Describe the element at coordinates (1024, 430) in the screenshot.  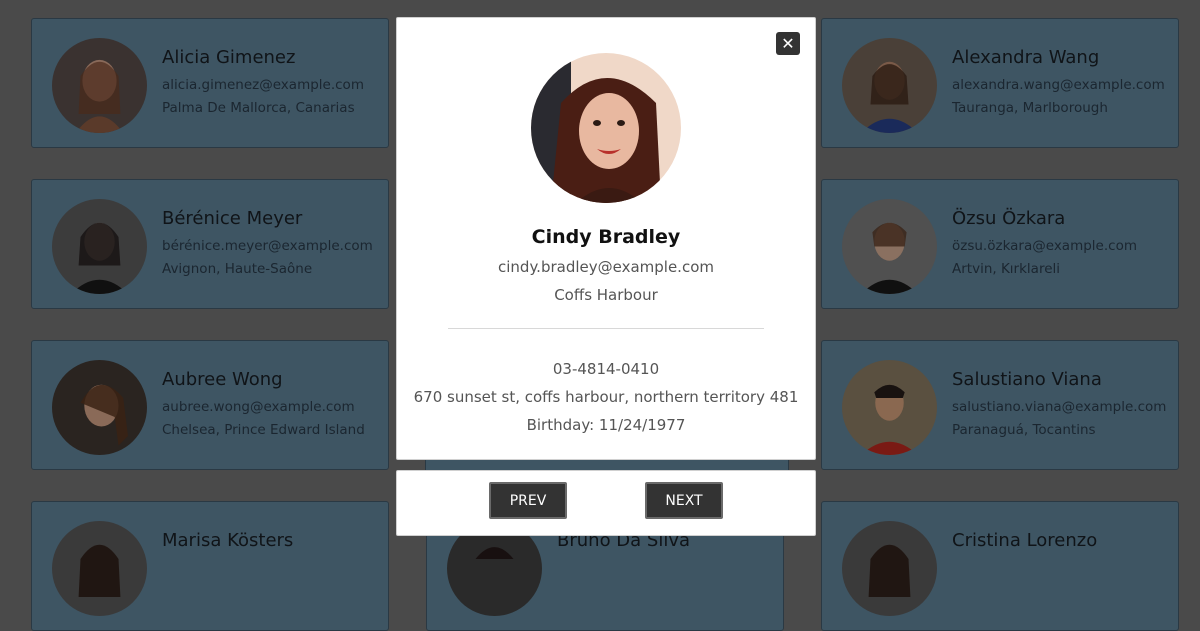
I see `employee-location: Paranaguá, Tocantins` at that location.